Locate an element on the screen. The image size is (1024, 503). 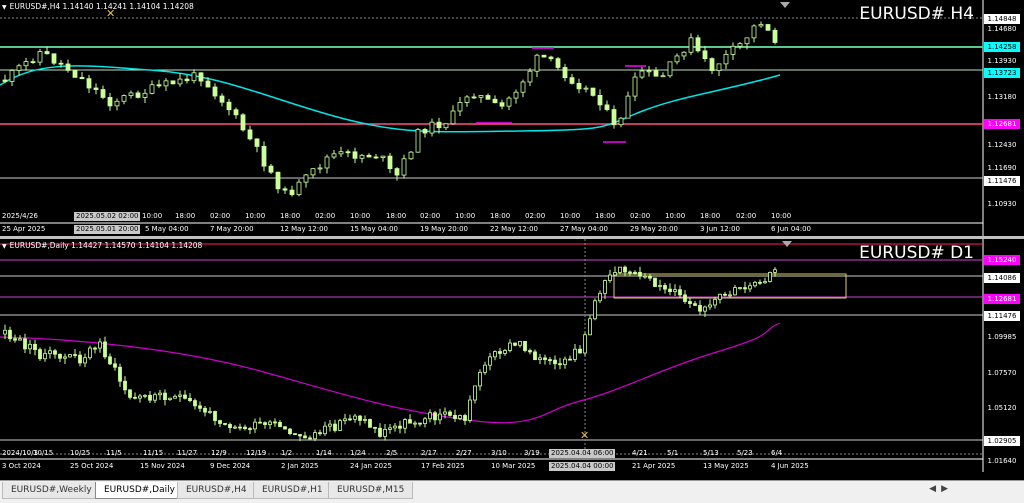
h4-time-label: 19 May 20:00 is located at coordinates (444, 229).